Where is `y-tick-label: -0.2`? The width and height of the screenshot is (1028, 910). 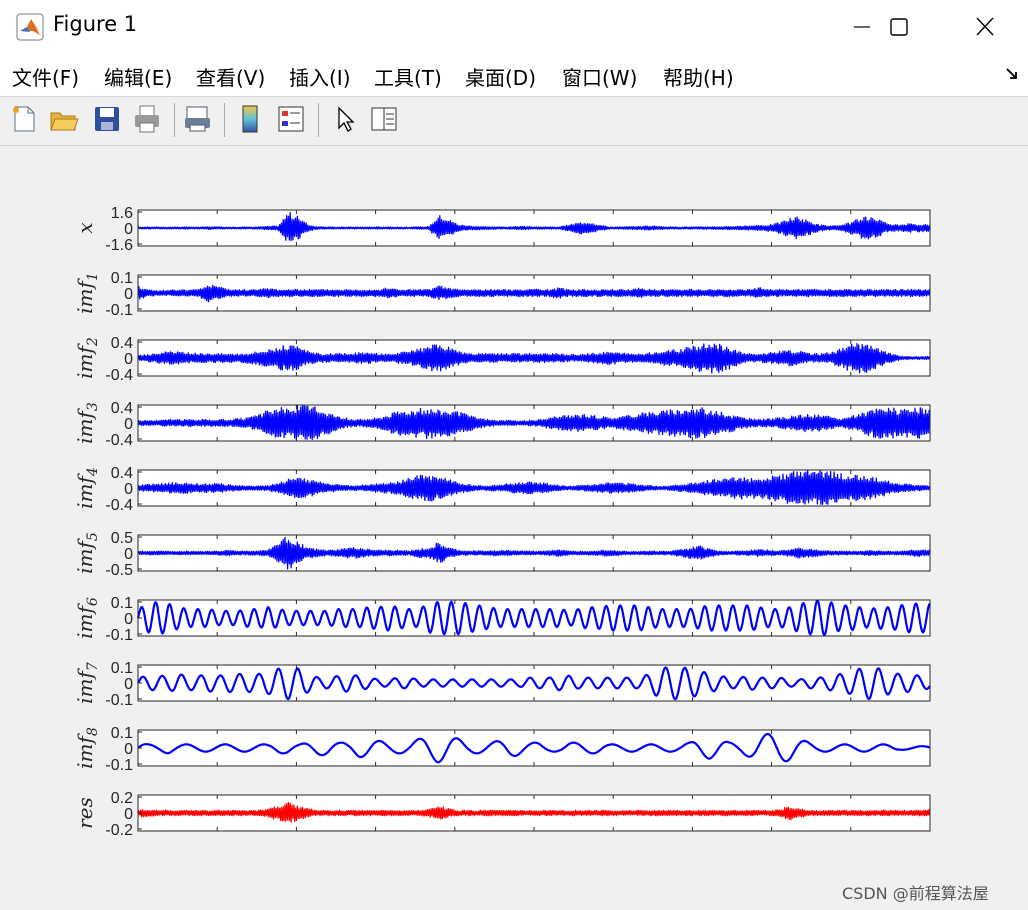 y-tick-label: -0.2 is located at coordinates (119, 830).